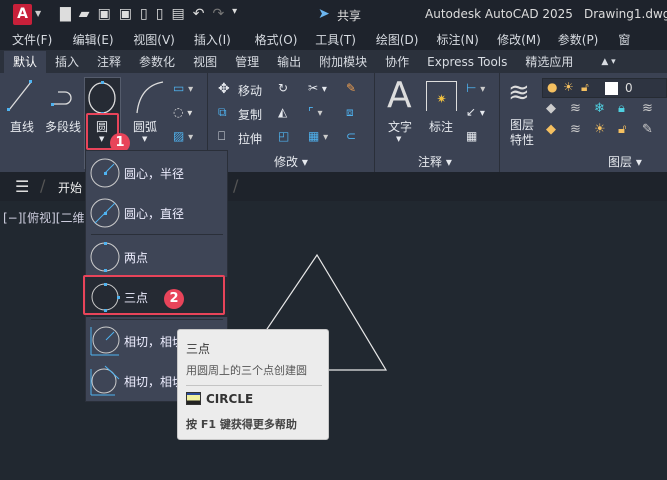 The width and height of the screenshot is (667, 480). Describe the element at coordinates (315, 112) in the screenshot. I see `fillet-icon: ⌜ ▾` at that location.